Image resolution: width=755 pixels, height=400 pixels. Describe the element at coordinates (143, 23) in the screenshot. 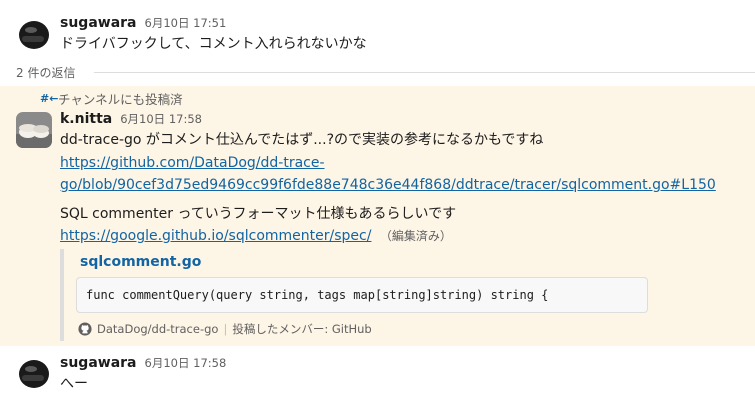

I see `message-header: sugawara 6月10日 17:51` at that location.